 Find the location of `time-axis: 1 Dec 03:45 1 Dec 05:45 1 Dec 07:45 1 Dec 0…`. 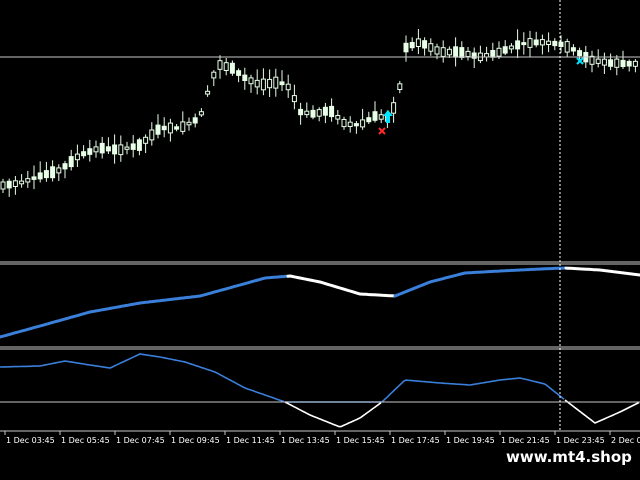

time-axis: 1 Dec 03:45 1 Dec 05:45 1 Dec 07:45 1 Dec 0… is located at coordinates (322, 438).